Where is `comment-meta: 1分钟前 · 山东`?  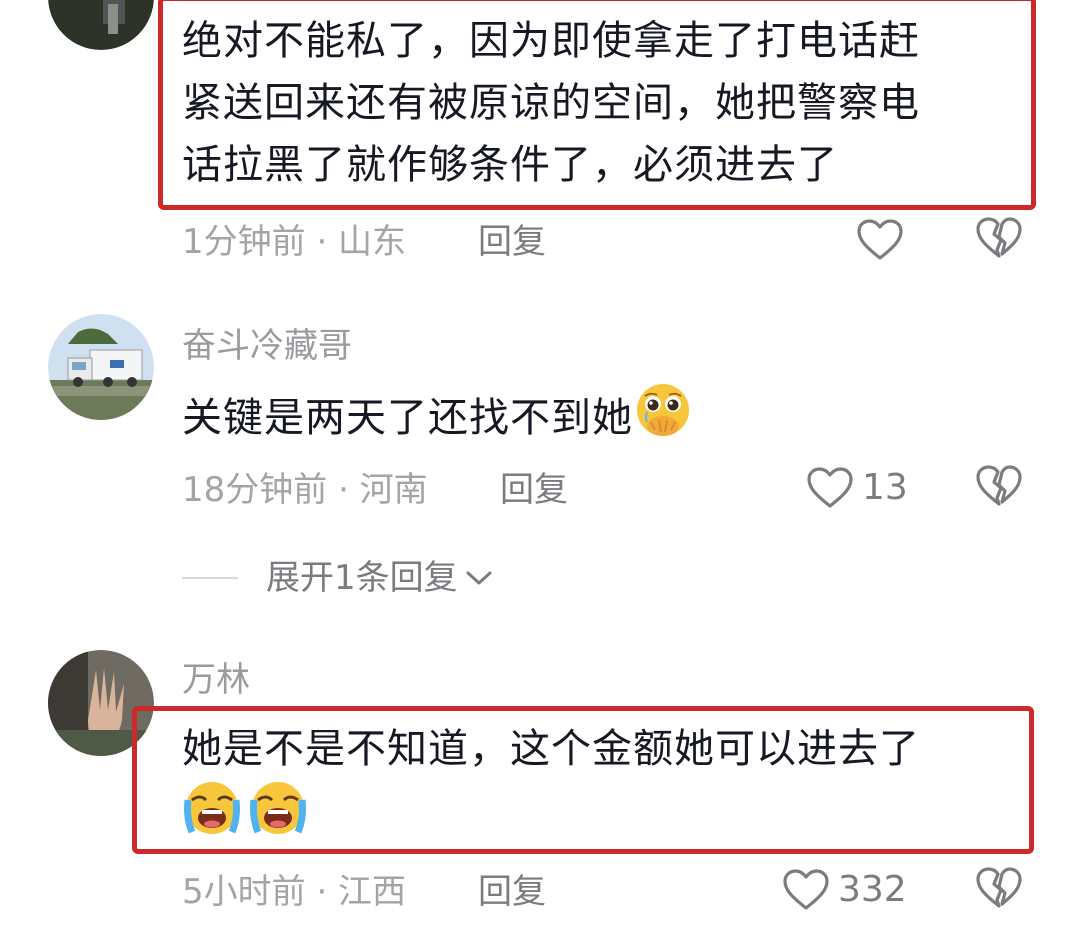 comment-meta: 1分钟前 · 山东 is located at coordinates (294, 242).